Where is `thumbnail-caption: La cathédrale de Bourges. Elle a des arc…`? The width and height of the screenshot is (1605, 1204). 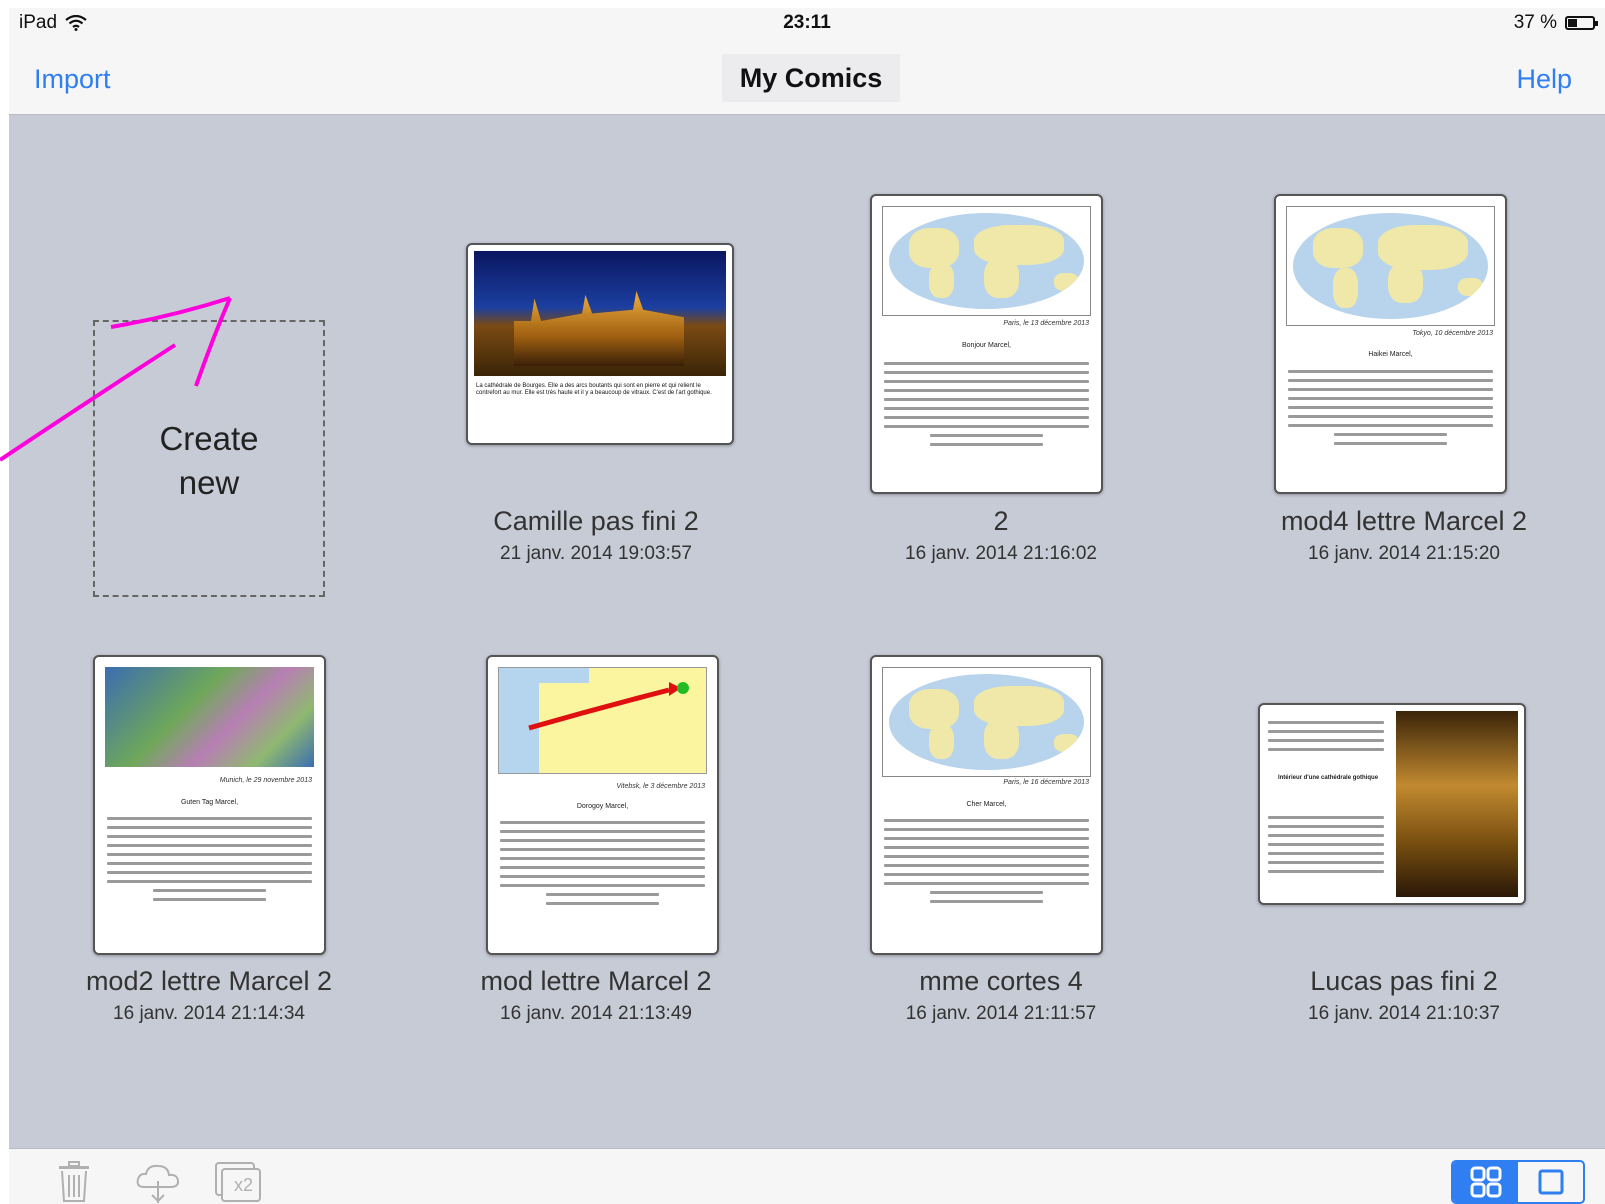
thumbnail-caption: La cathédrale de Bourges. Elle a des arc… is located at coordinates (594, 389).